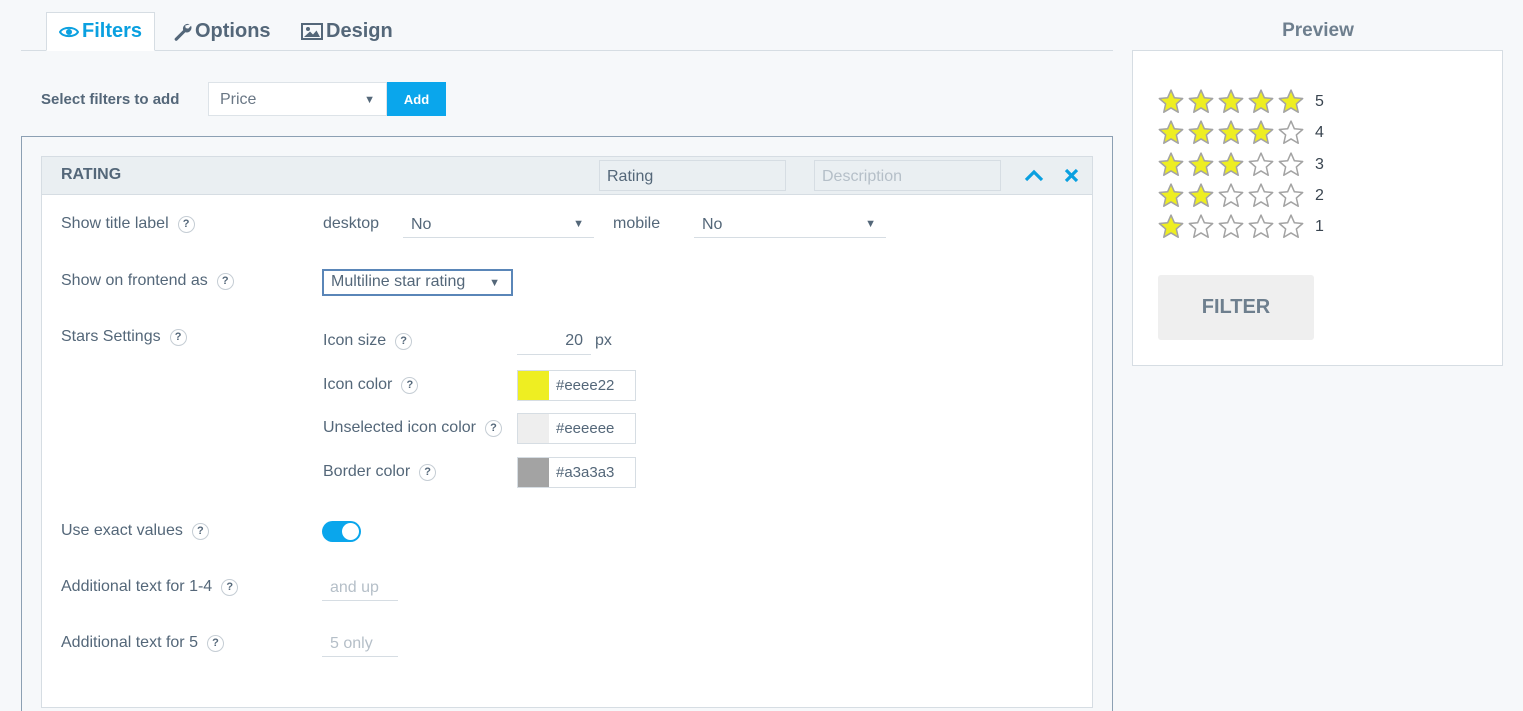  Describe the element at coordinates (576, 428) in the screenshot. I see `unselected-color-picker: #eeeeee` at that location.